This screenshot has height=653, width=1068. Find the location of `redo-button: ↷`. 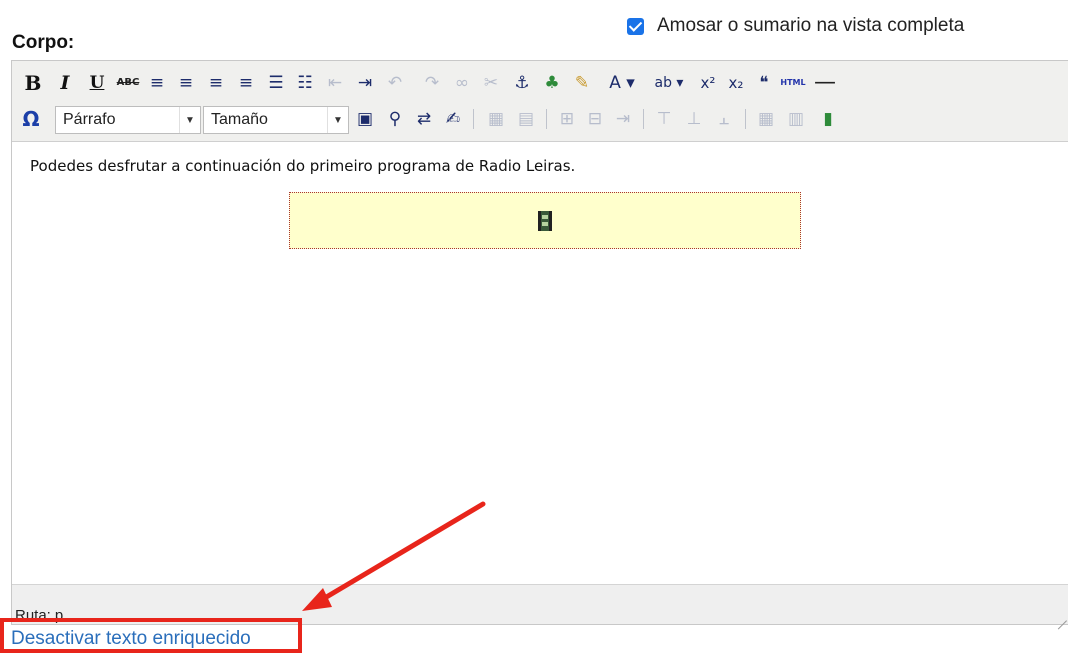

redo-button: ↷ is located at coordinates (432, 83).